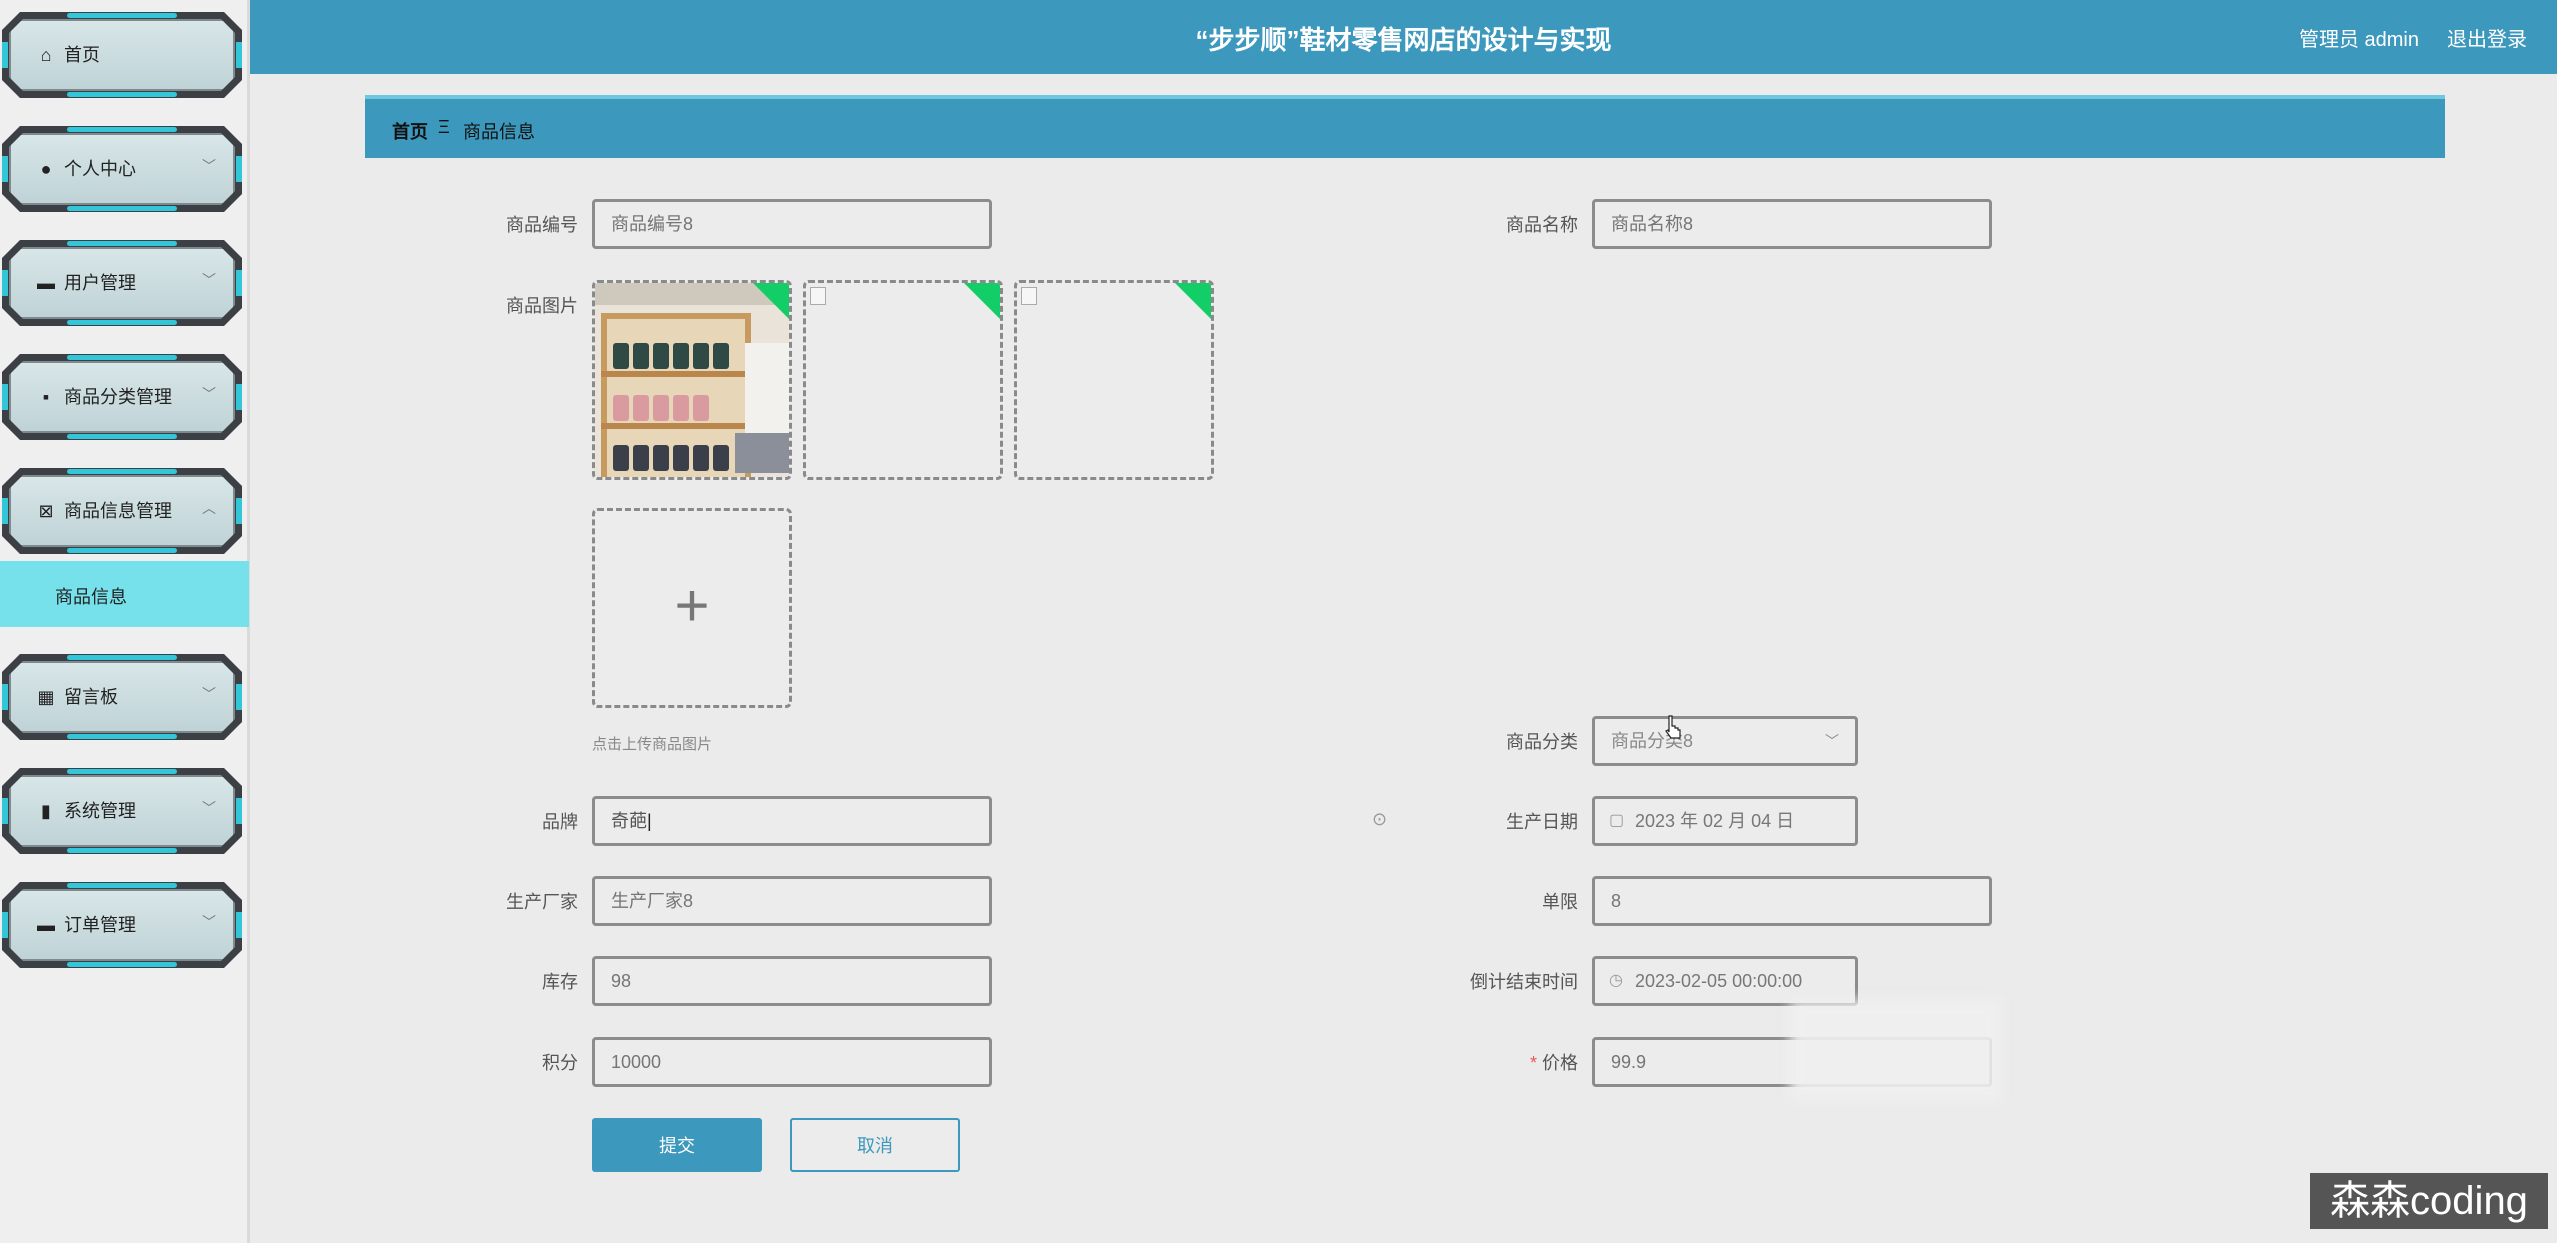  I want to click on manufacturer-label: 生产厂家, so click(542, 902).